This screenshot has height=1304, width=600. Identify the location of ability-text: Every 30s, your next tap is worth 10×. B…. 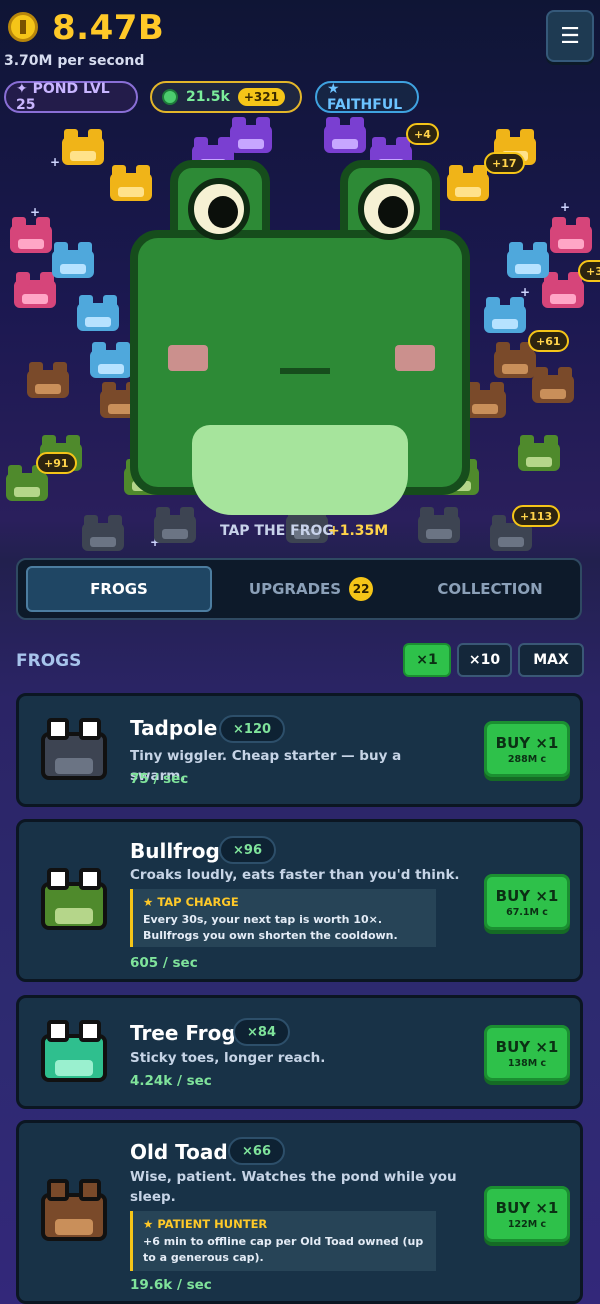
(270, 927).